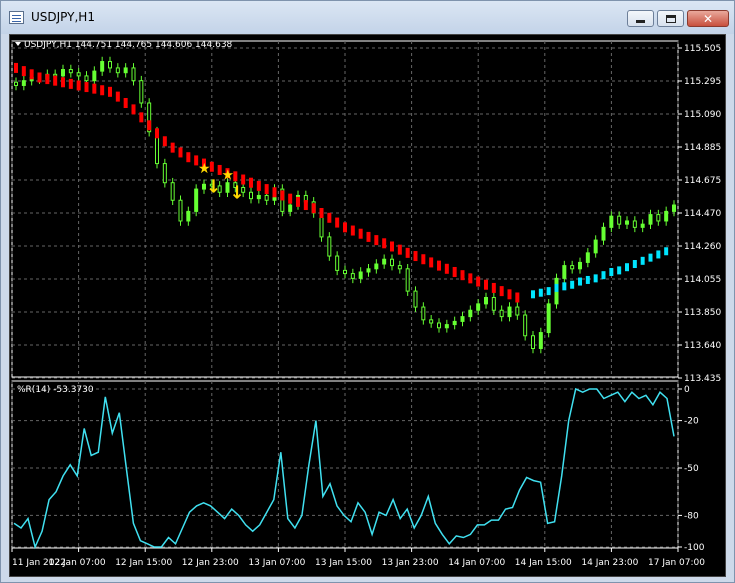 Image resolution: width=735 pixels, height=583 pixels. I want to click on time-tick-label: 13 Jan 15:00, so click(343, 563).